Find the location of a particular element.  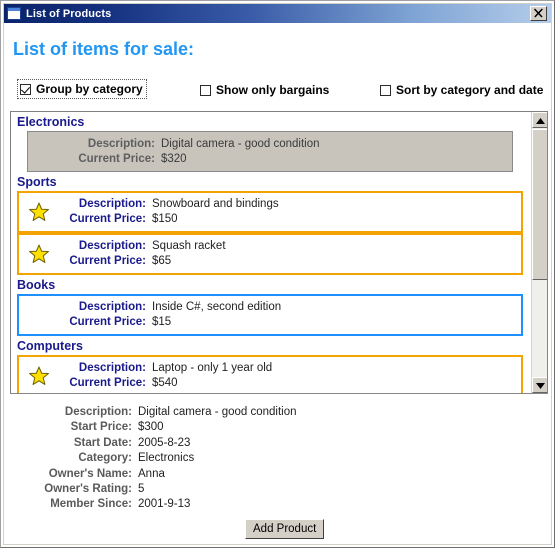

scroll-up-button is located at coordinates (539, 120).